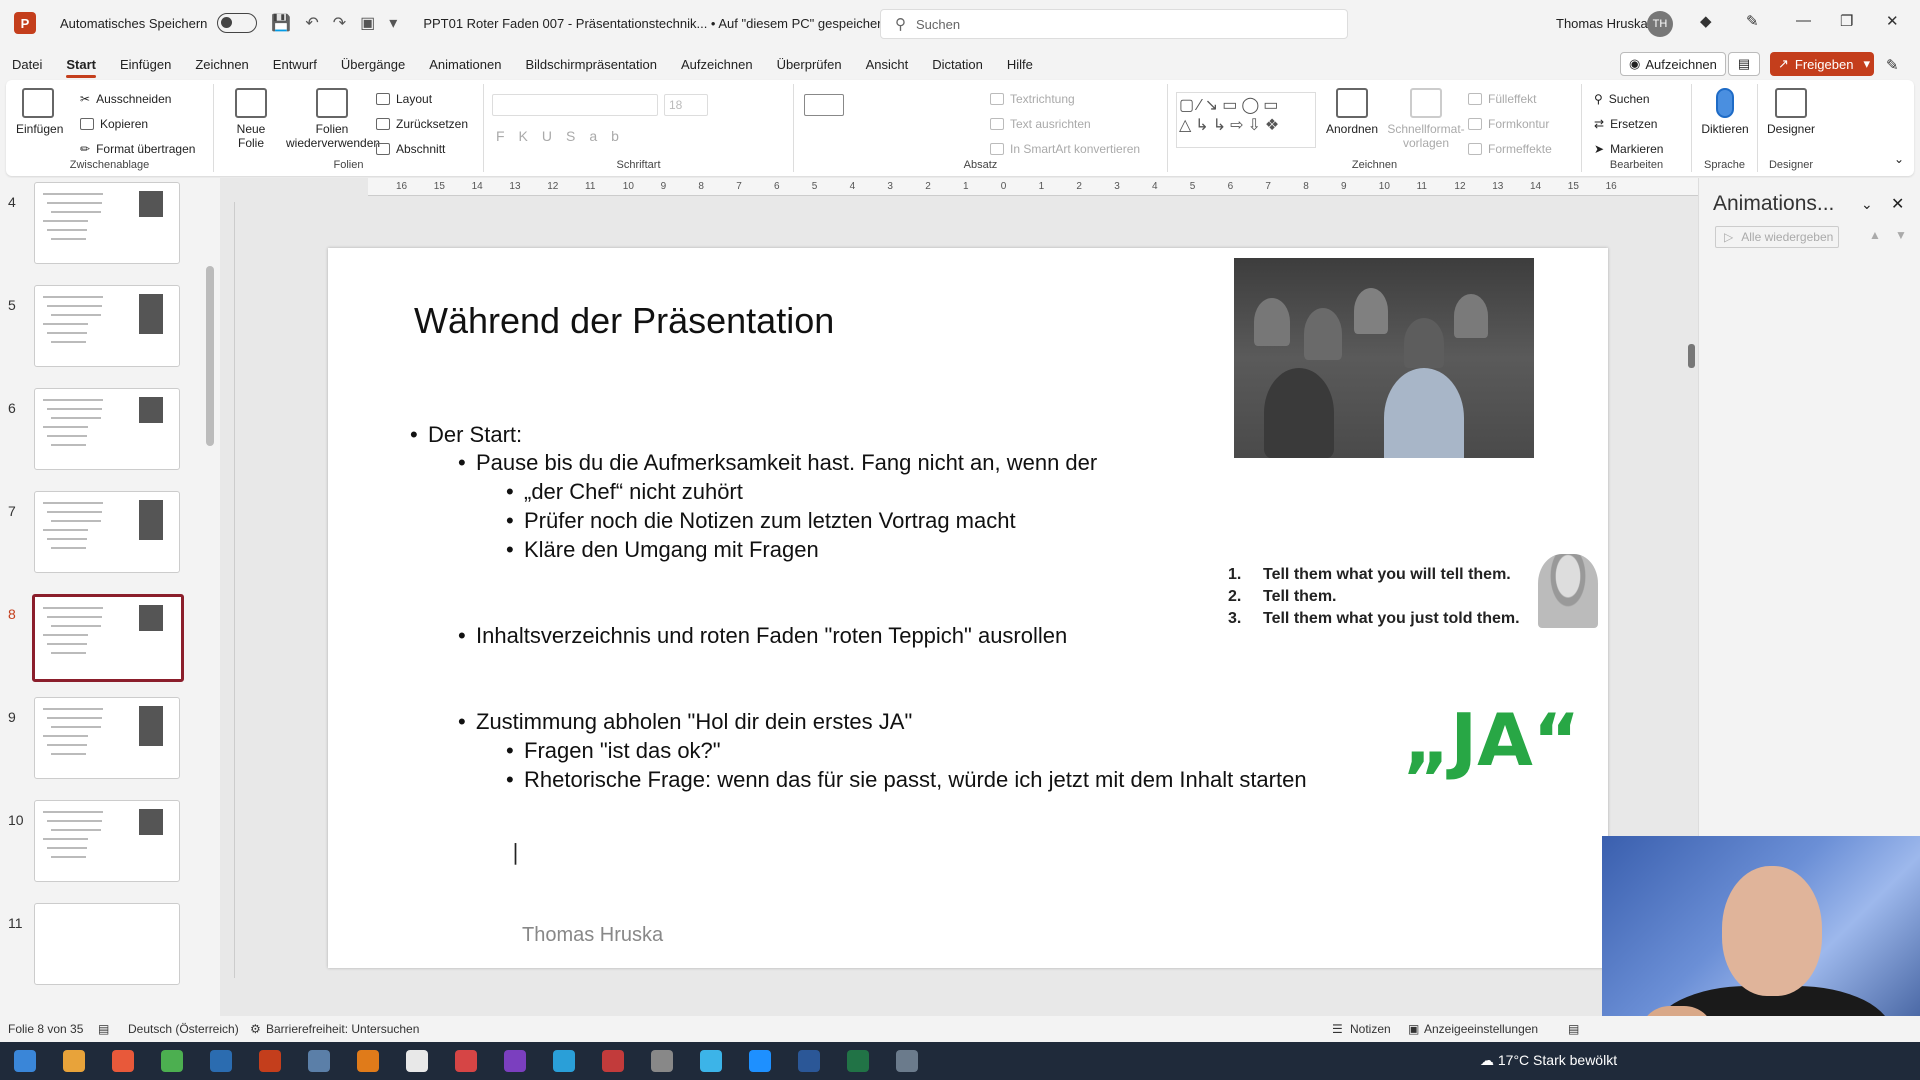  What do you see at coordinates (1791, 112) in the screenshot?
I see `designer-button: Designer` at bounding box center [1791, 112].